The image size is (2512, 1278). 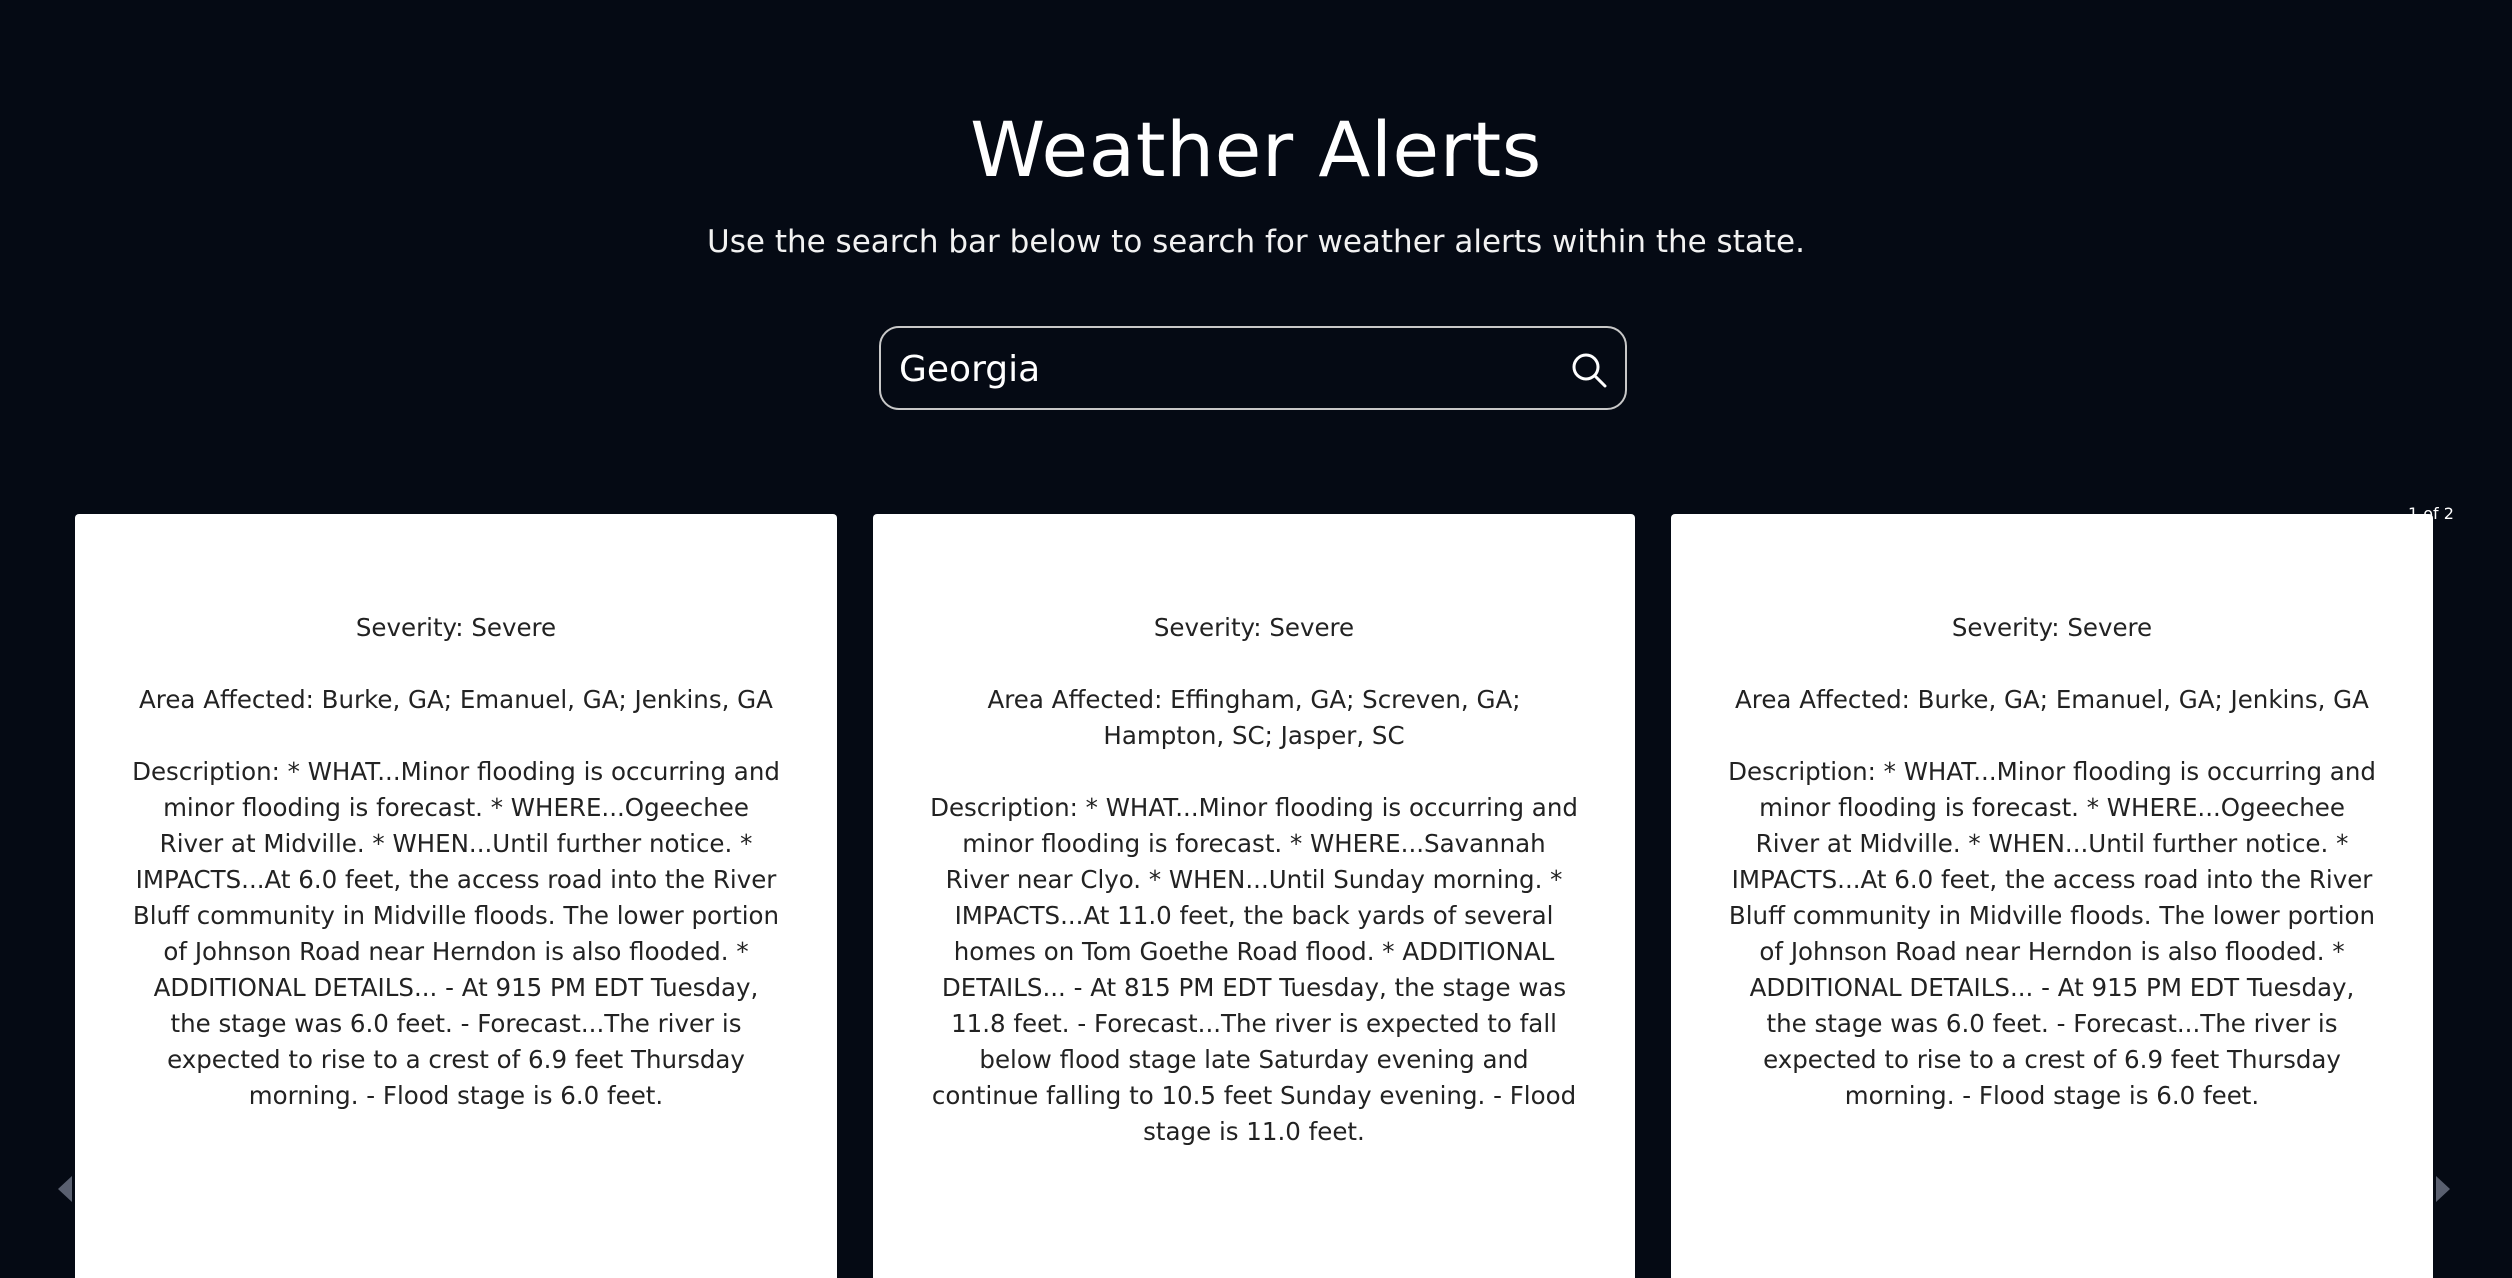 I want to click on search-icon, so click(x=1589, y=370).